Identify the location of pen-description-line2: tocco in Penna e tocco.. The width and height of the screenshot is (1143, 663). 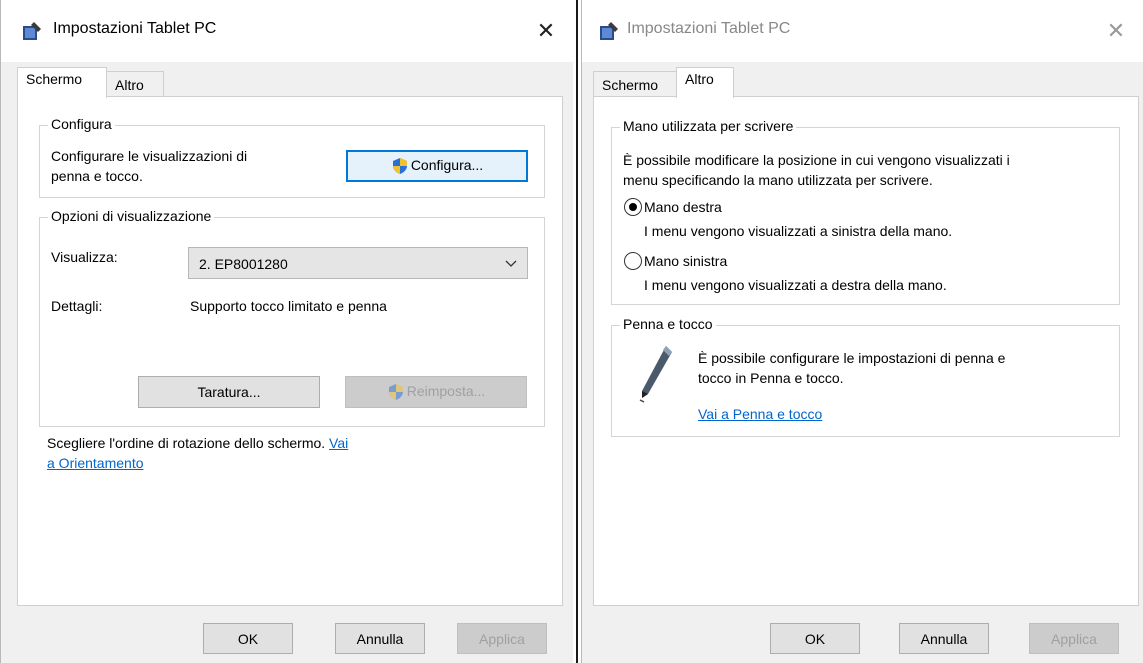
(771, 378).